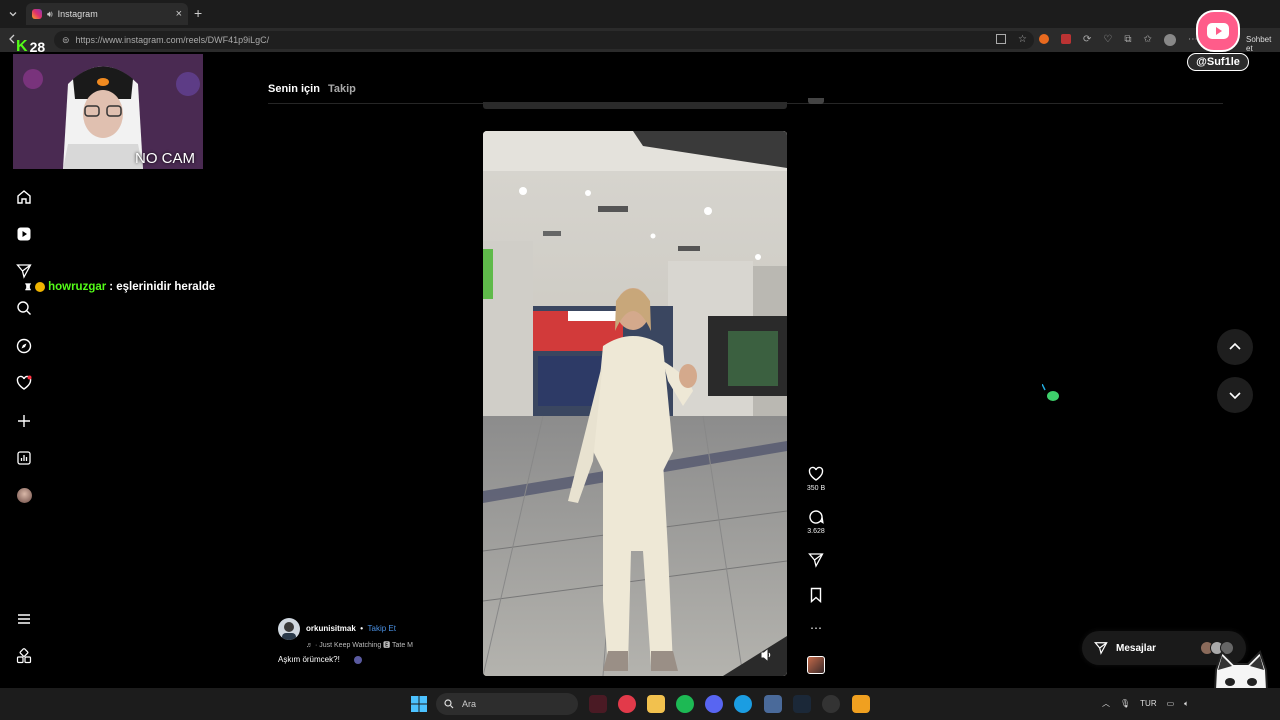  What do you see at coordinates (77, 287) in the screenshot?
I see `chat-username: howruzgar` at bounding box center [77, 287].